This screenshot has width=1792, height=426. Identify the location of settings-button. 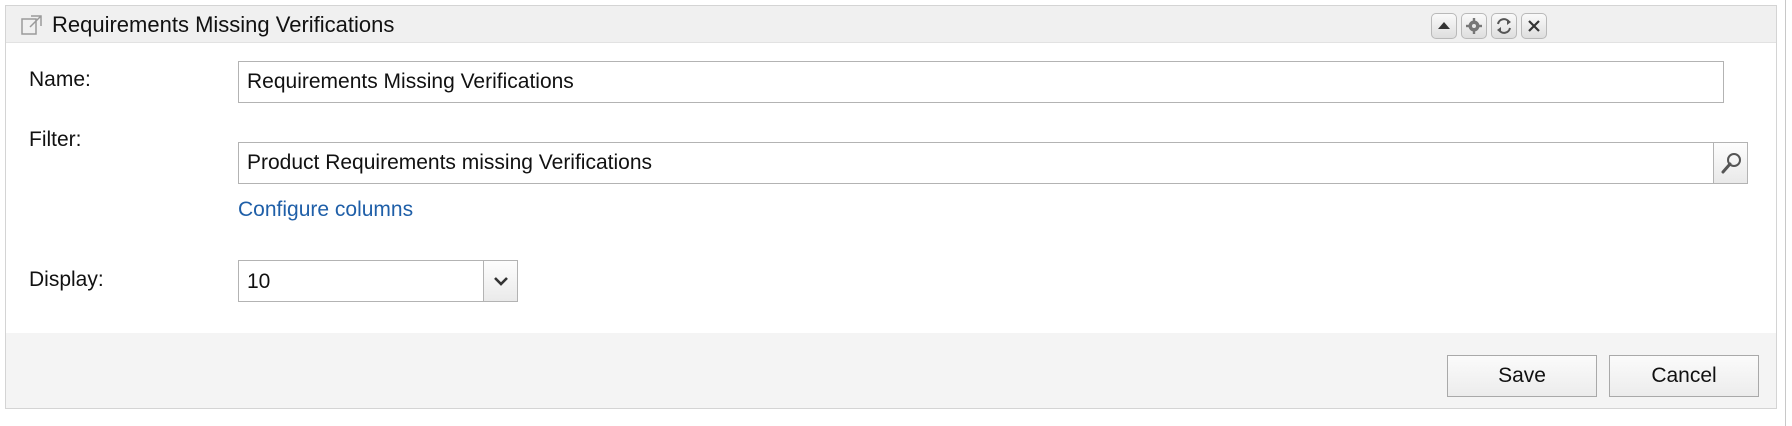
(1474, 26).